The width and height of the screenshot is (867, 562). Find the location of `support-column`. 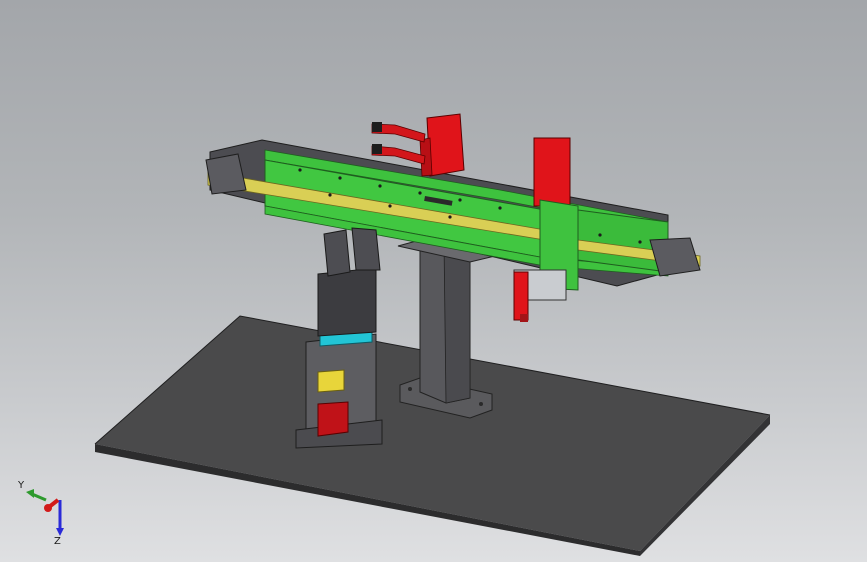

support-column is located at coordinates (446, 329).